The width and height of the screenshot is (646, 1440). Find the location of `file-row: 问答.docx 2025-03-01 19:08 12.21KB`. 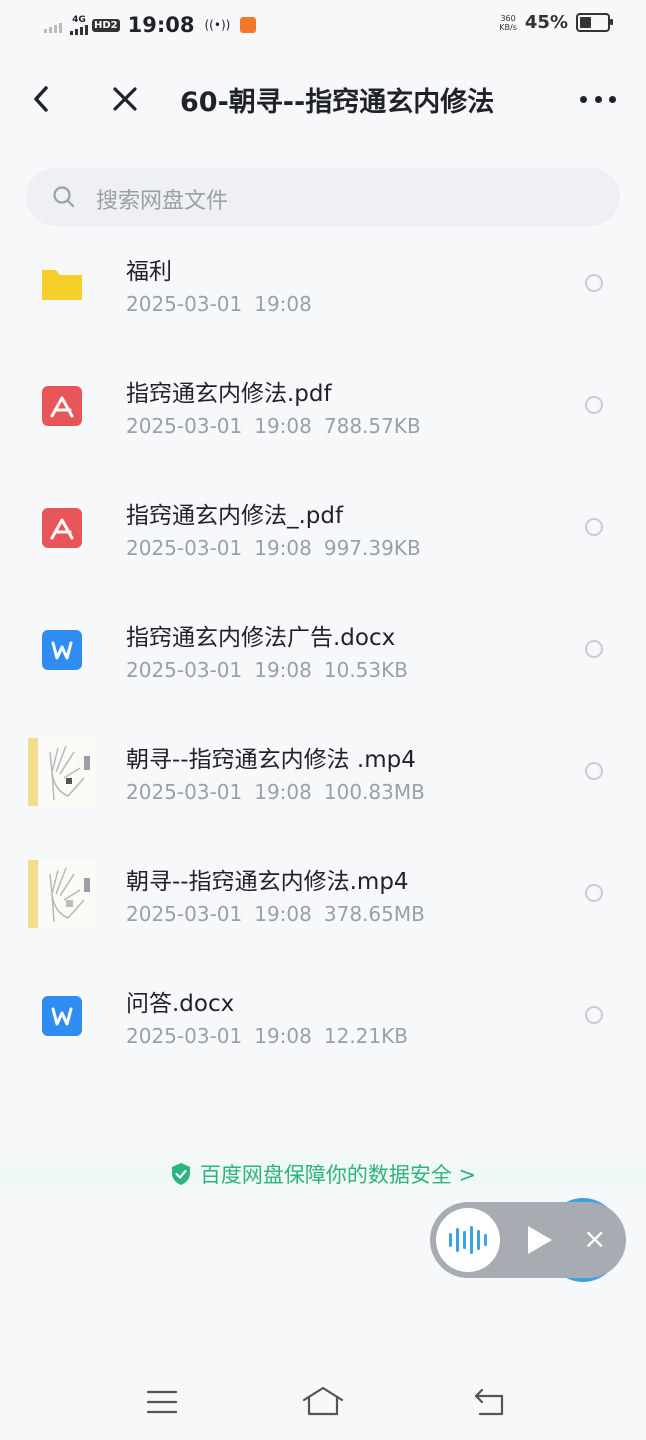

file-row: 问答.docx 2025-03-01 19:08 12.21KB is located at coordinates (323, 1029).